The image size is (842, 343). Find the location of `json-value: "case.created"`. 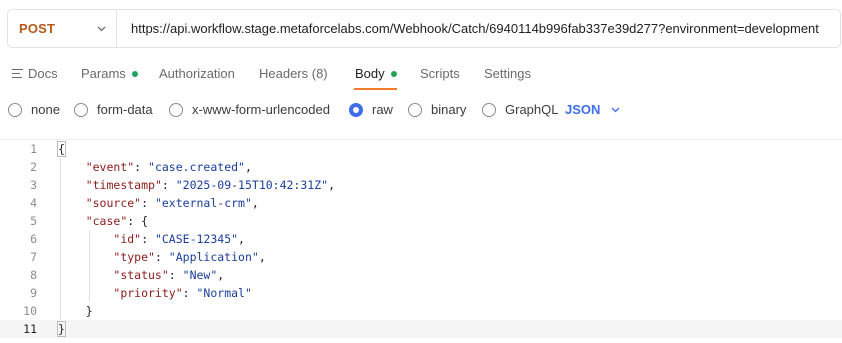

json-value: "case.created" is located at coordinates (196, 167).